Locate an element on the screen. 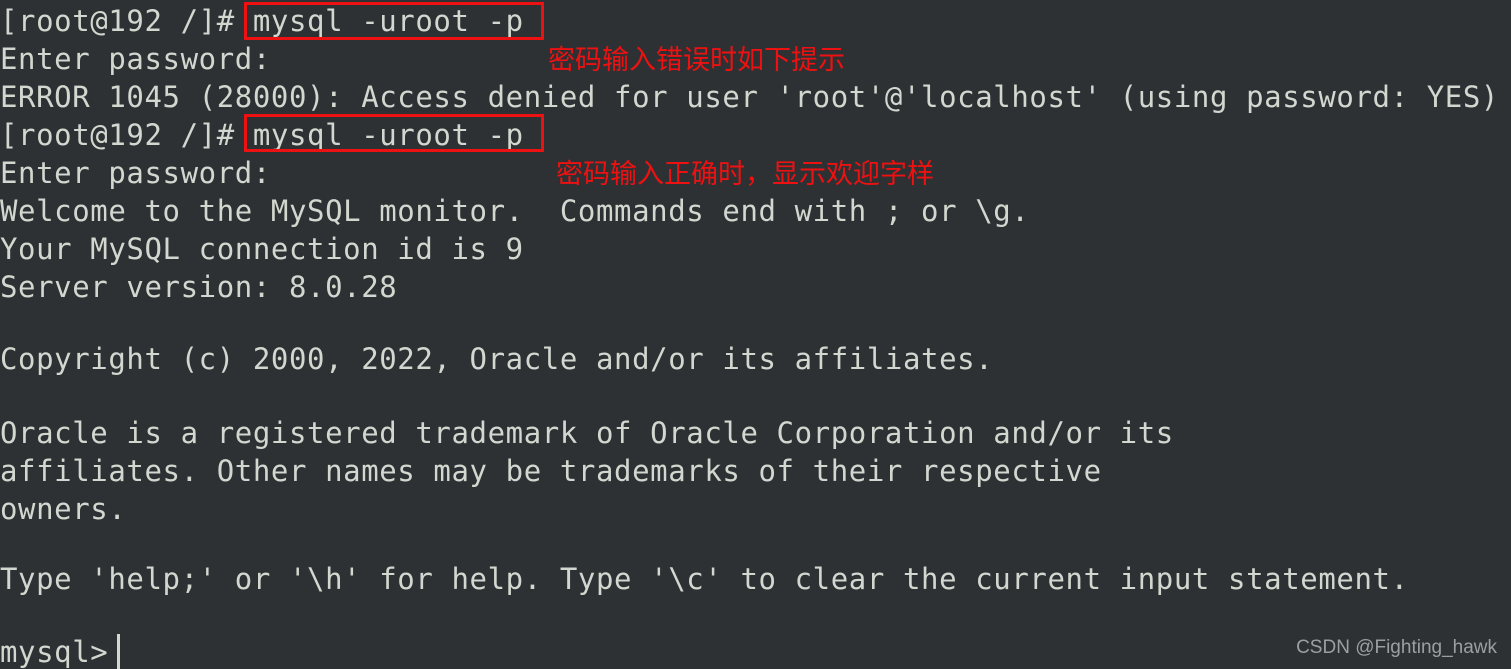 The width and height of the screenshot is (1511, 669). watermark: CSDN @Fighting_hawk is located at coordinates (1396, 647).